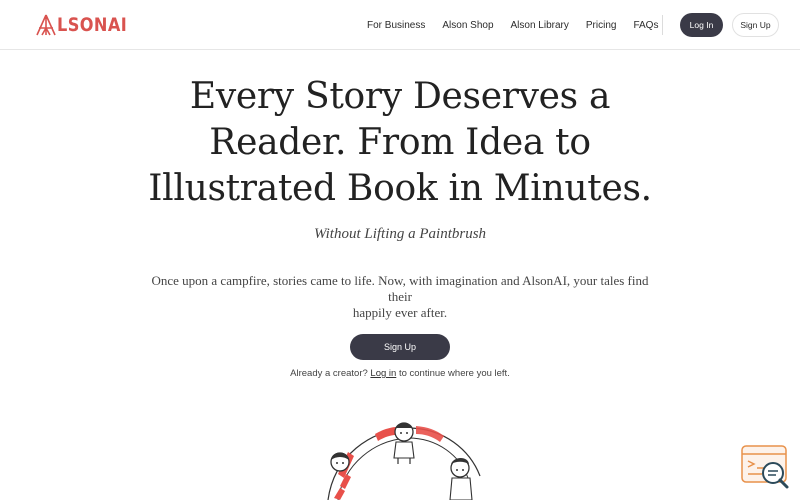  What do you see at coordinates (755, 25) in the screenshot?
I see `header-signup-button: Sign Up` at bounding box center [755, 25].